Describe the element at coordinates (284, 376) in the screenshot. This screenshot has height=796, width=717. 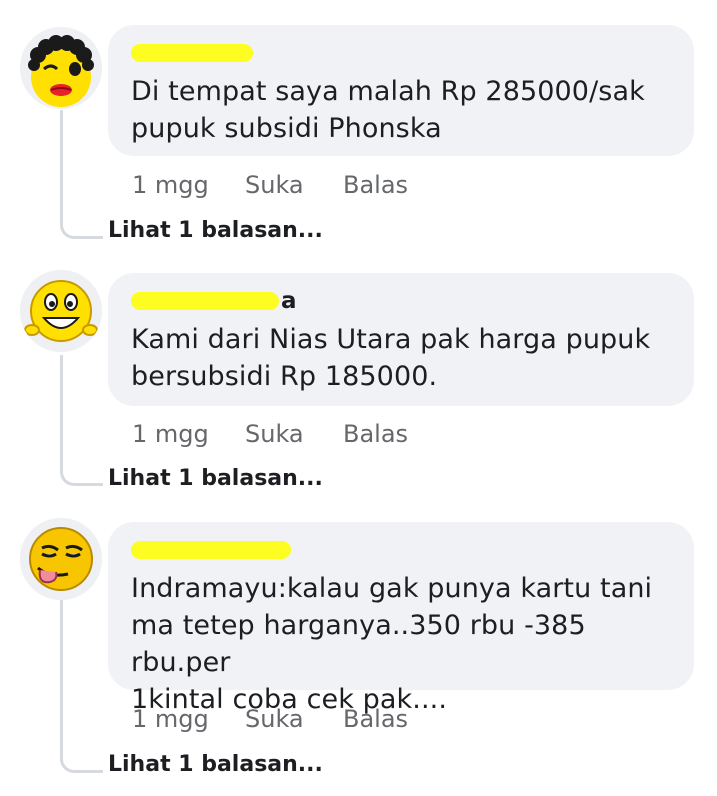
I see `comment-text-line: bersubsidi Rp 185000.` at that location.